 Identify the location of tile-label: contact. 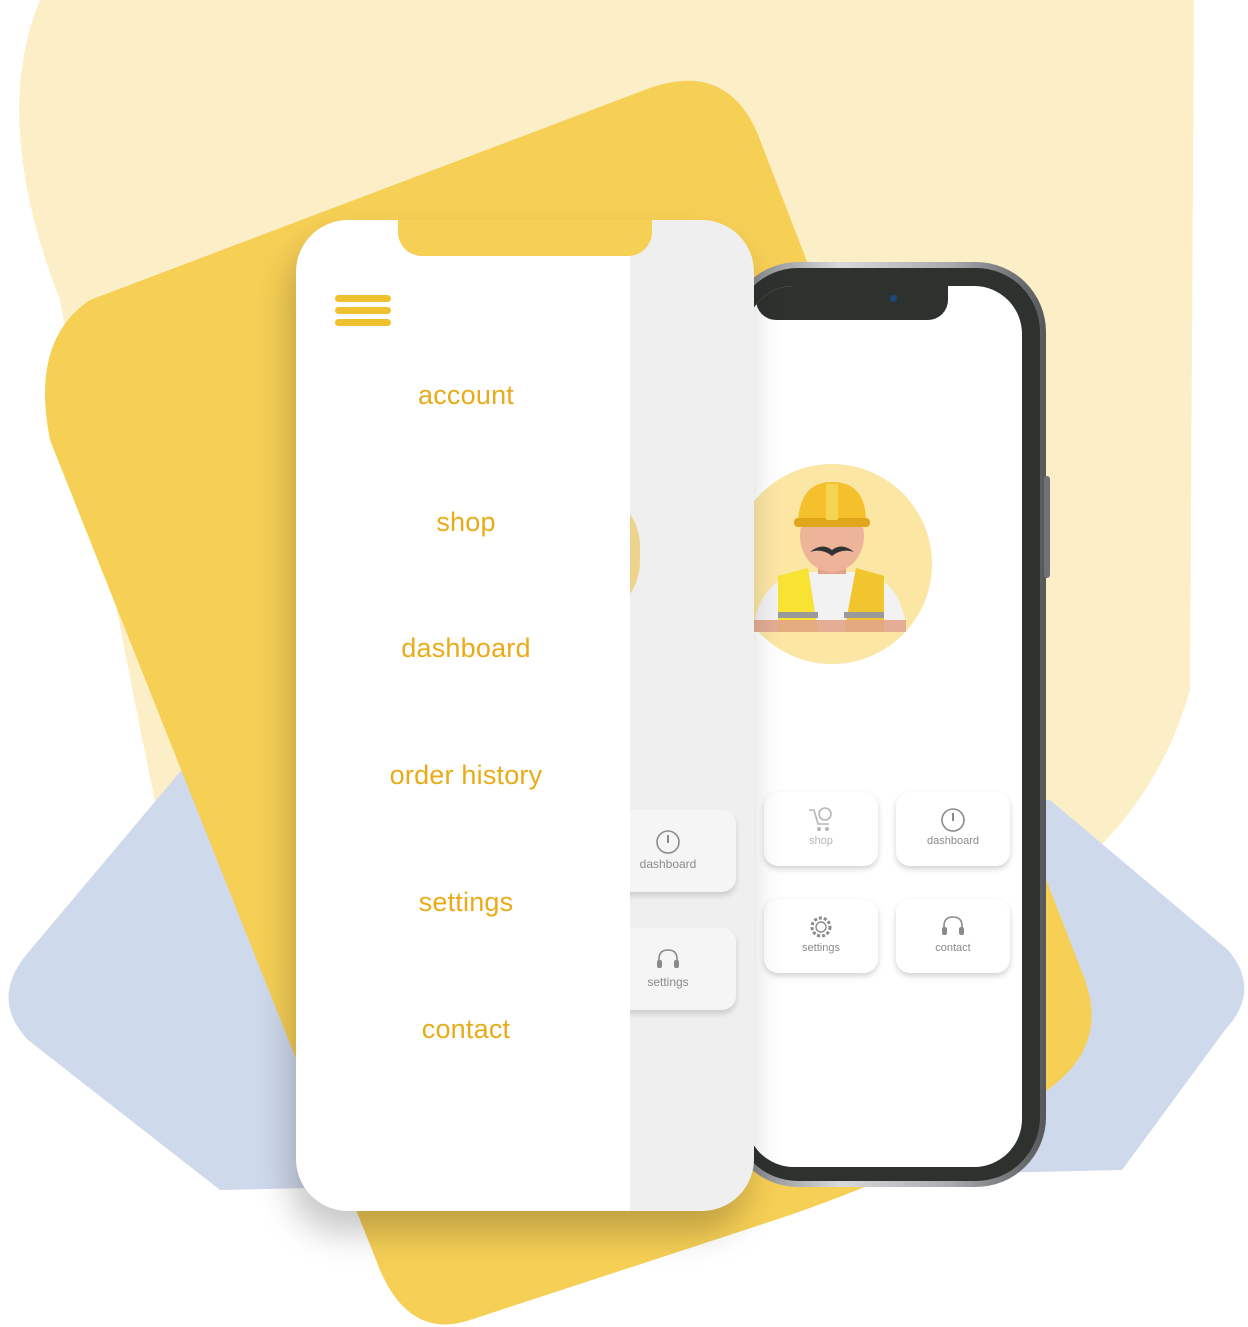
(953, 948).